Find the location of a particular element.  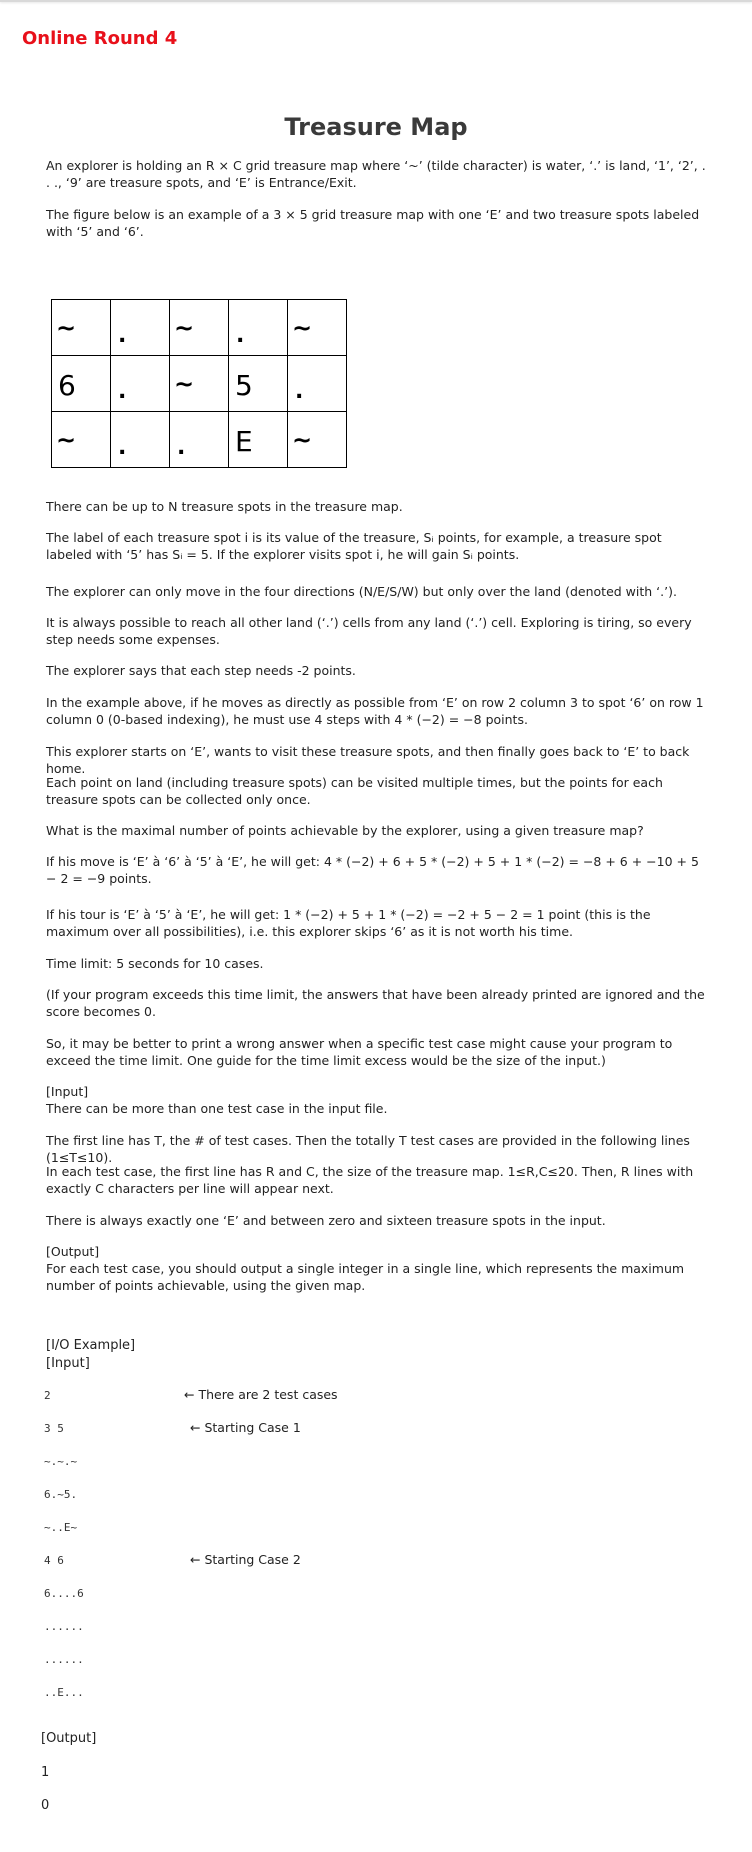

input-line: 3 5 is located at coordinates (54, 1428).